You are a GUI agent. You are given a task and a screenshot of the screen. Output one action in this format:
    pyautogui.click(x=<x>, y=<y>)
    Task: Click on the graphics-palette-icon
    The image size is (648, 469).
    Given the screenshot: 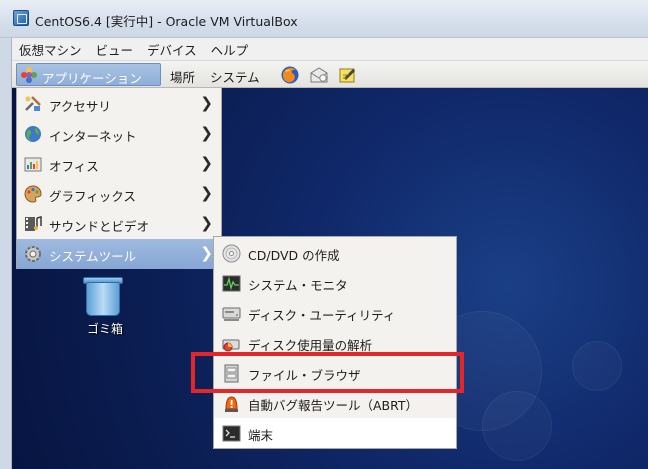 What is the action you would take?
    pyautogui.click(x=33, y=194)
    